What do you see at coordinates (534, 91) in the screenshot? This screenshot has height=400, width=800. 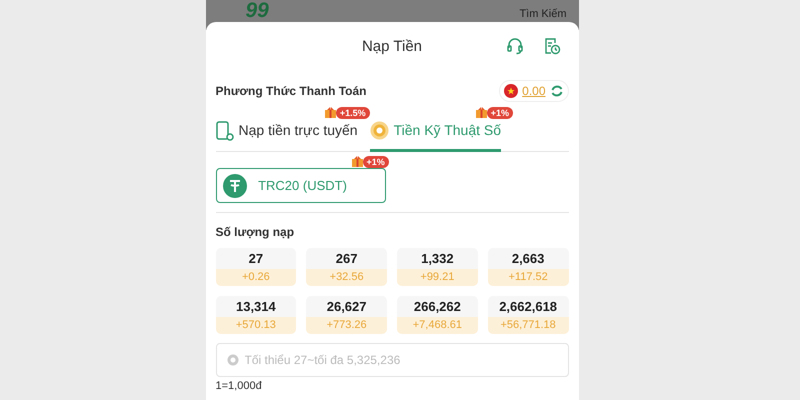 I see `balance-amount: 0.00` at bounding box center [534, 91].